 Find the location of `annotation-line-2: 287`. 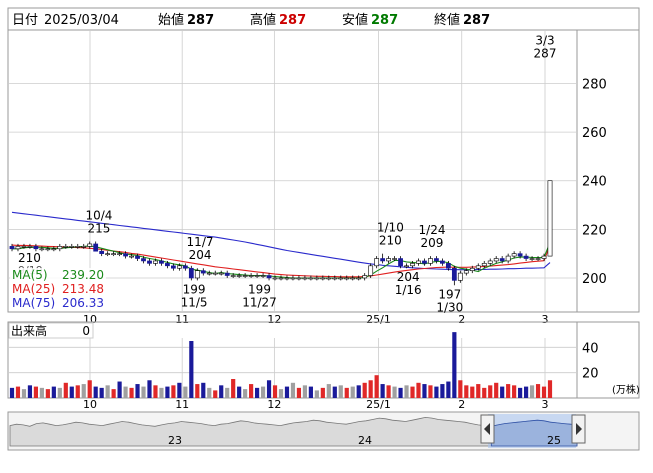

annotation-line-2: 287 is located at coordinates (545, 53).